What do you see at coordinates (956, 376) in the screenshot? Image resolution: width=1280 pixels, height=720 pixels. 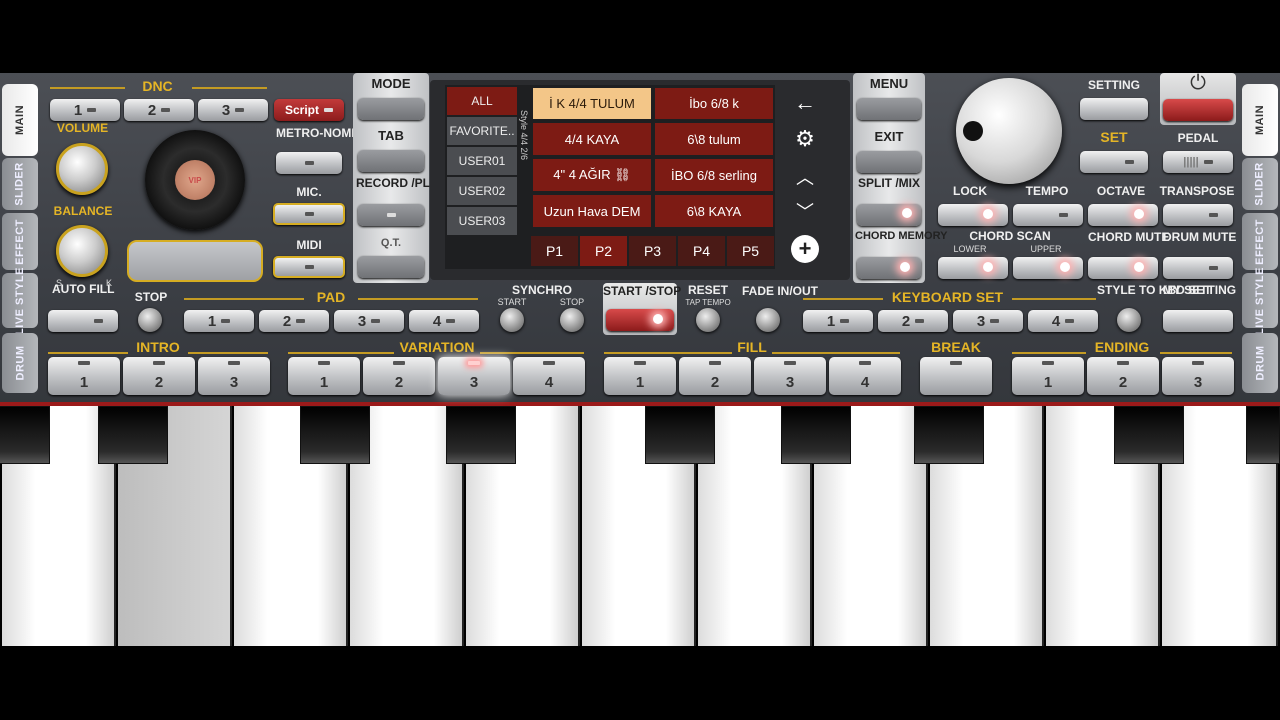 I see `break-button` at bounding box center [956, 376].